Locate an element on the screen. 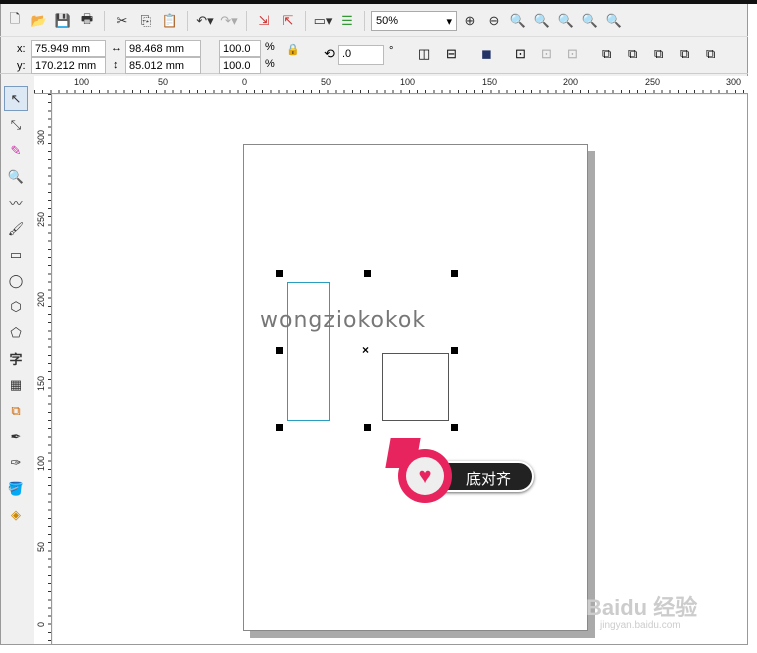 This screenshot has height=653, width=757. height-icon: ↕ is located at coordinates (116, 65).